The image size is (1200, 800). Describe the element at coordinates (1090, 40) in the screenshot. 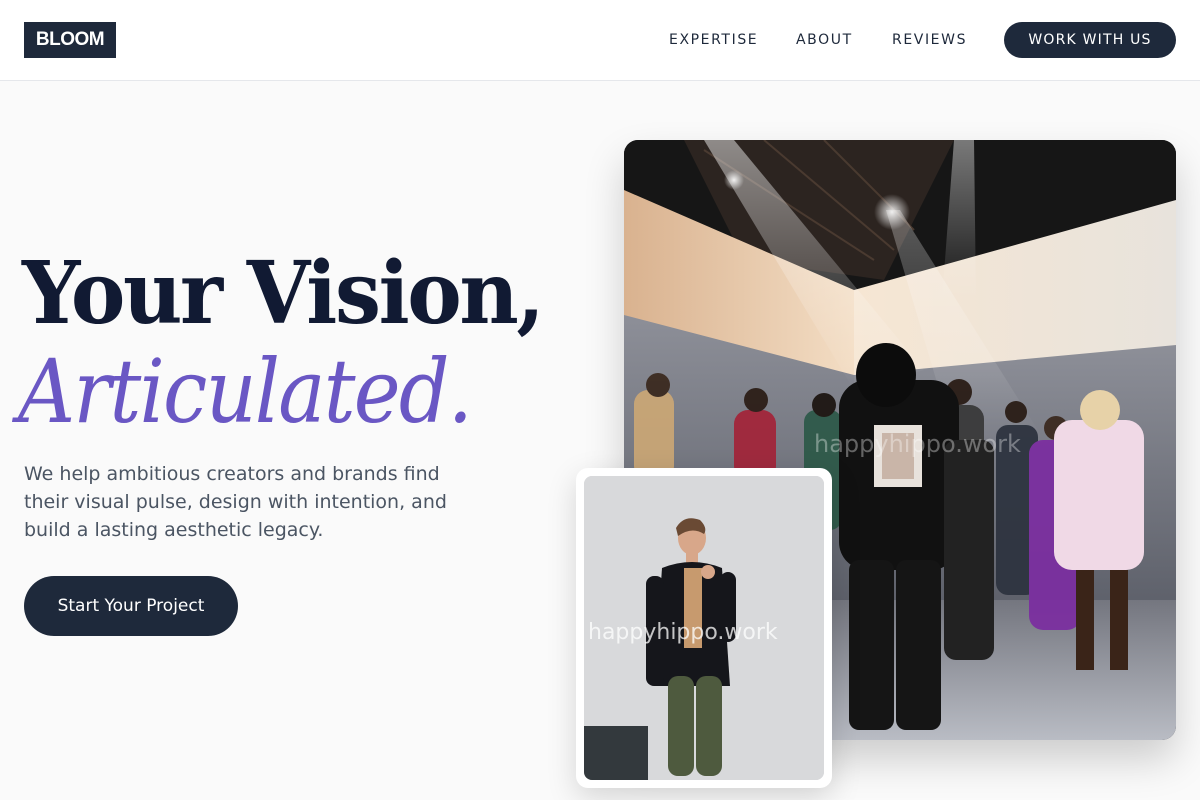

I see `work-with-us-button: WORK WITH US` at that location.